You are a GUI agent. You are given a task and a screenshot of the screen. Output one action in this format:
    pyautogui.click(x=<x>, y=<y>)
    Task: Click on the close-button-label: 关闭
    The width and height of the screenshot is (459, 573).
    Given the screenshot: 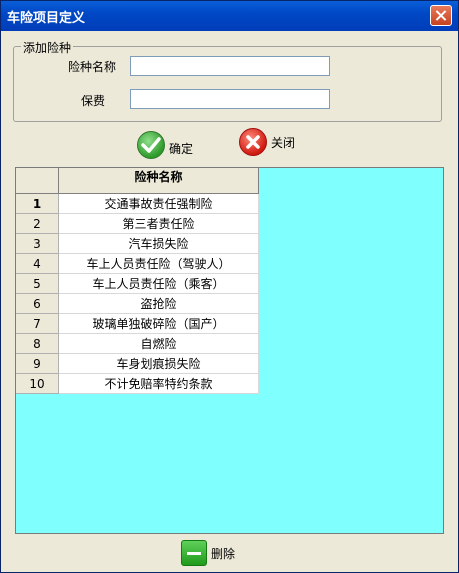 What is the action you would take?
    pyautogui.click(x=283, y=142)
    